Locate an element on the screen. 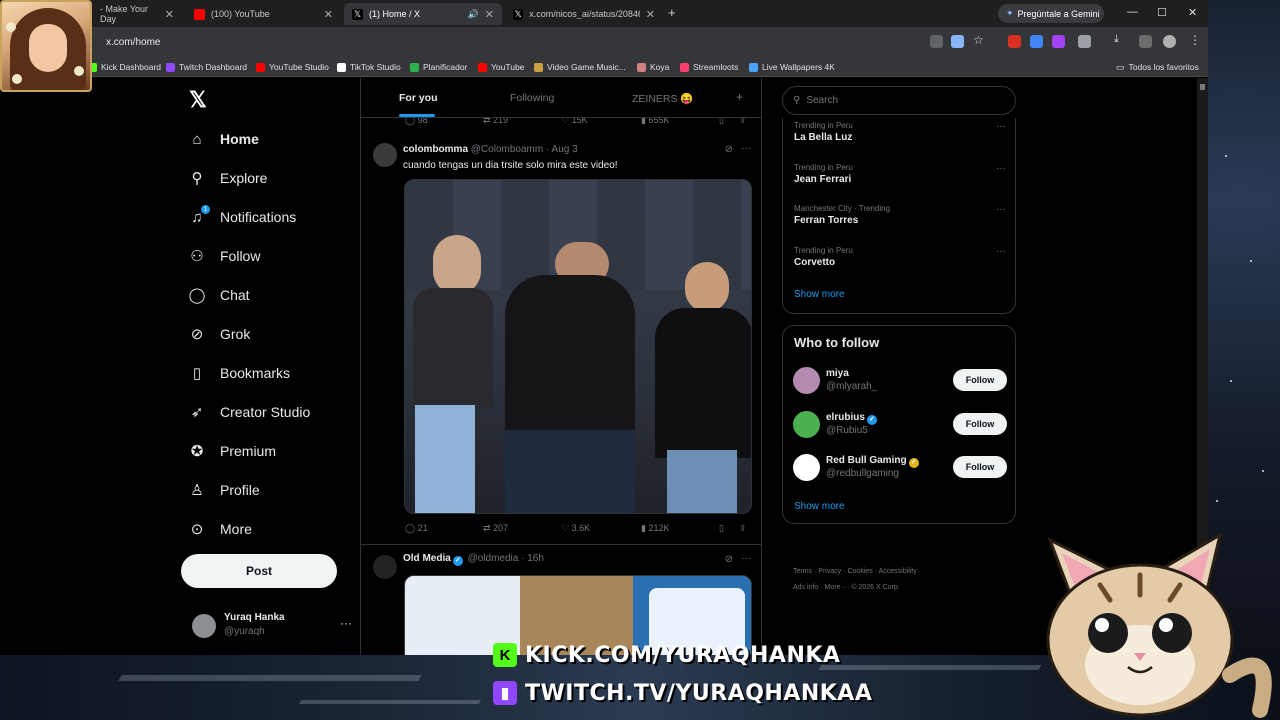 The width and height of the screenshot is (1280, 720). tab: 𝕏 x.com/nicos_ai/status/20846406 ✕ is located at coordinates (584, 14).